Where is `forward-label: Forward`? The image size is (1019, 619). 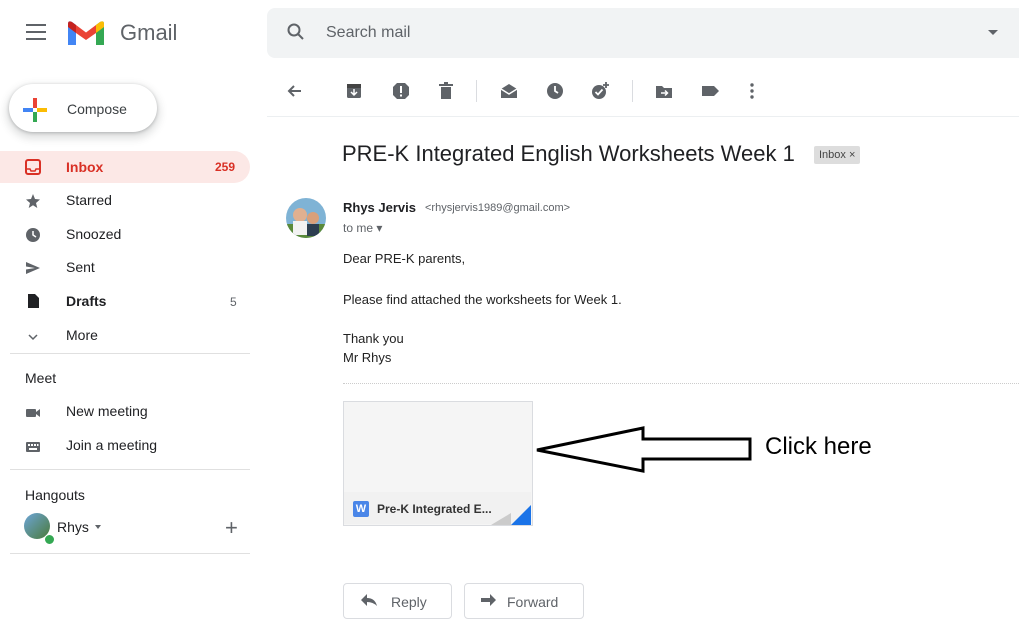 forward-label: Forward is located at coordinates (533, 602).